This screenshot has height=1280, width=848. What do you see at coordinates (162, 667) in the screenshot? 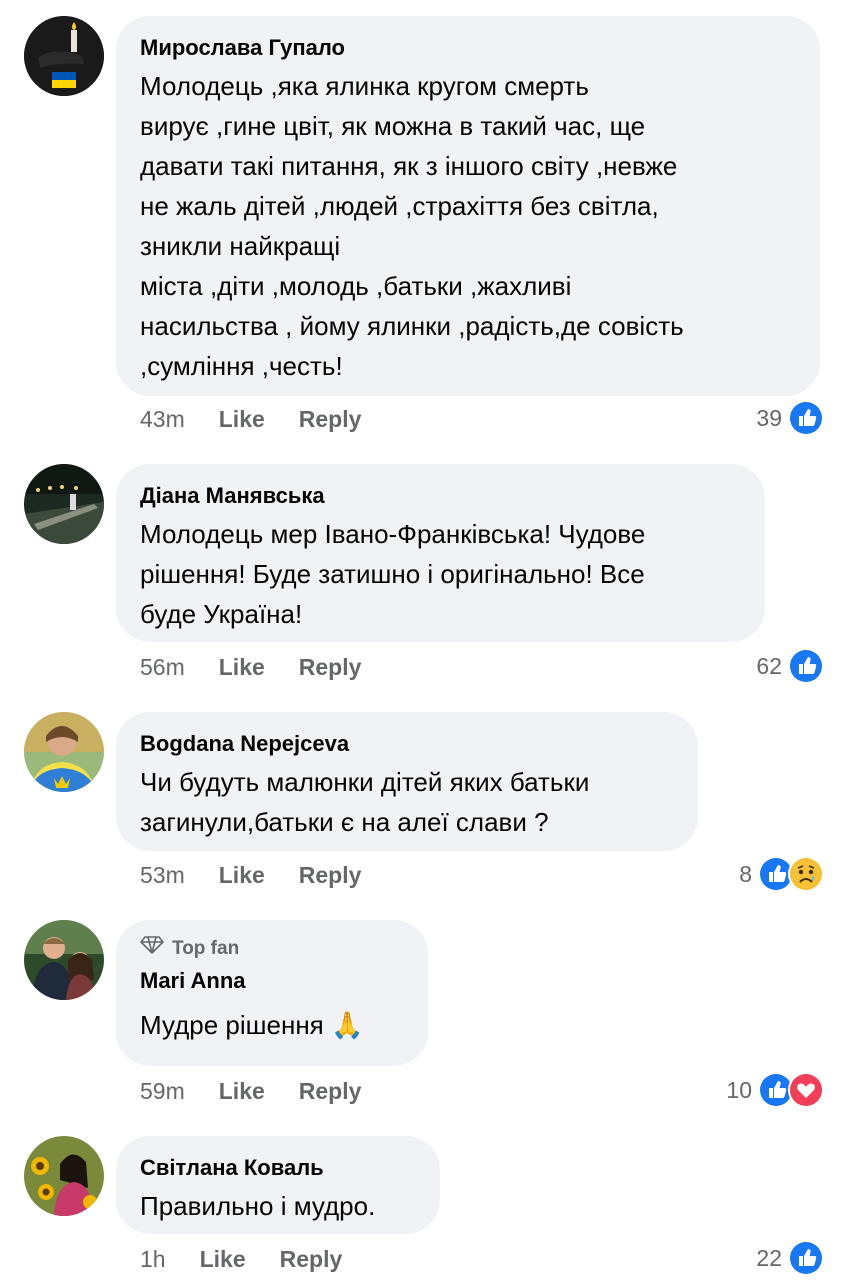
I see `comment-time: 56m` at bounding box center [162, 667].